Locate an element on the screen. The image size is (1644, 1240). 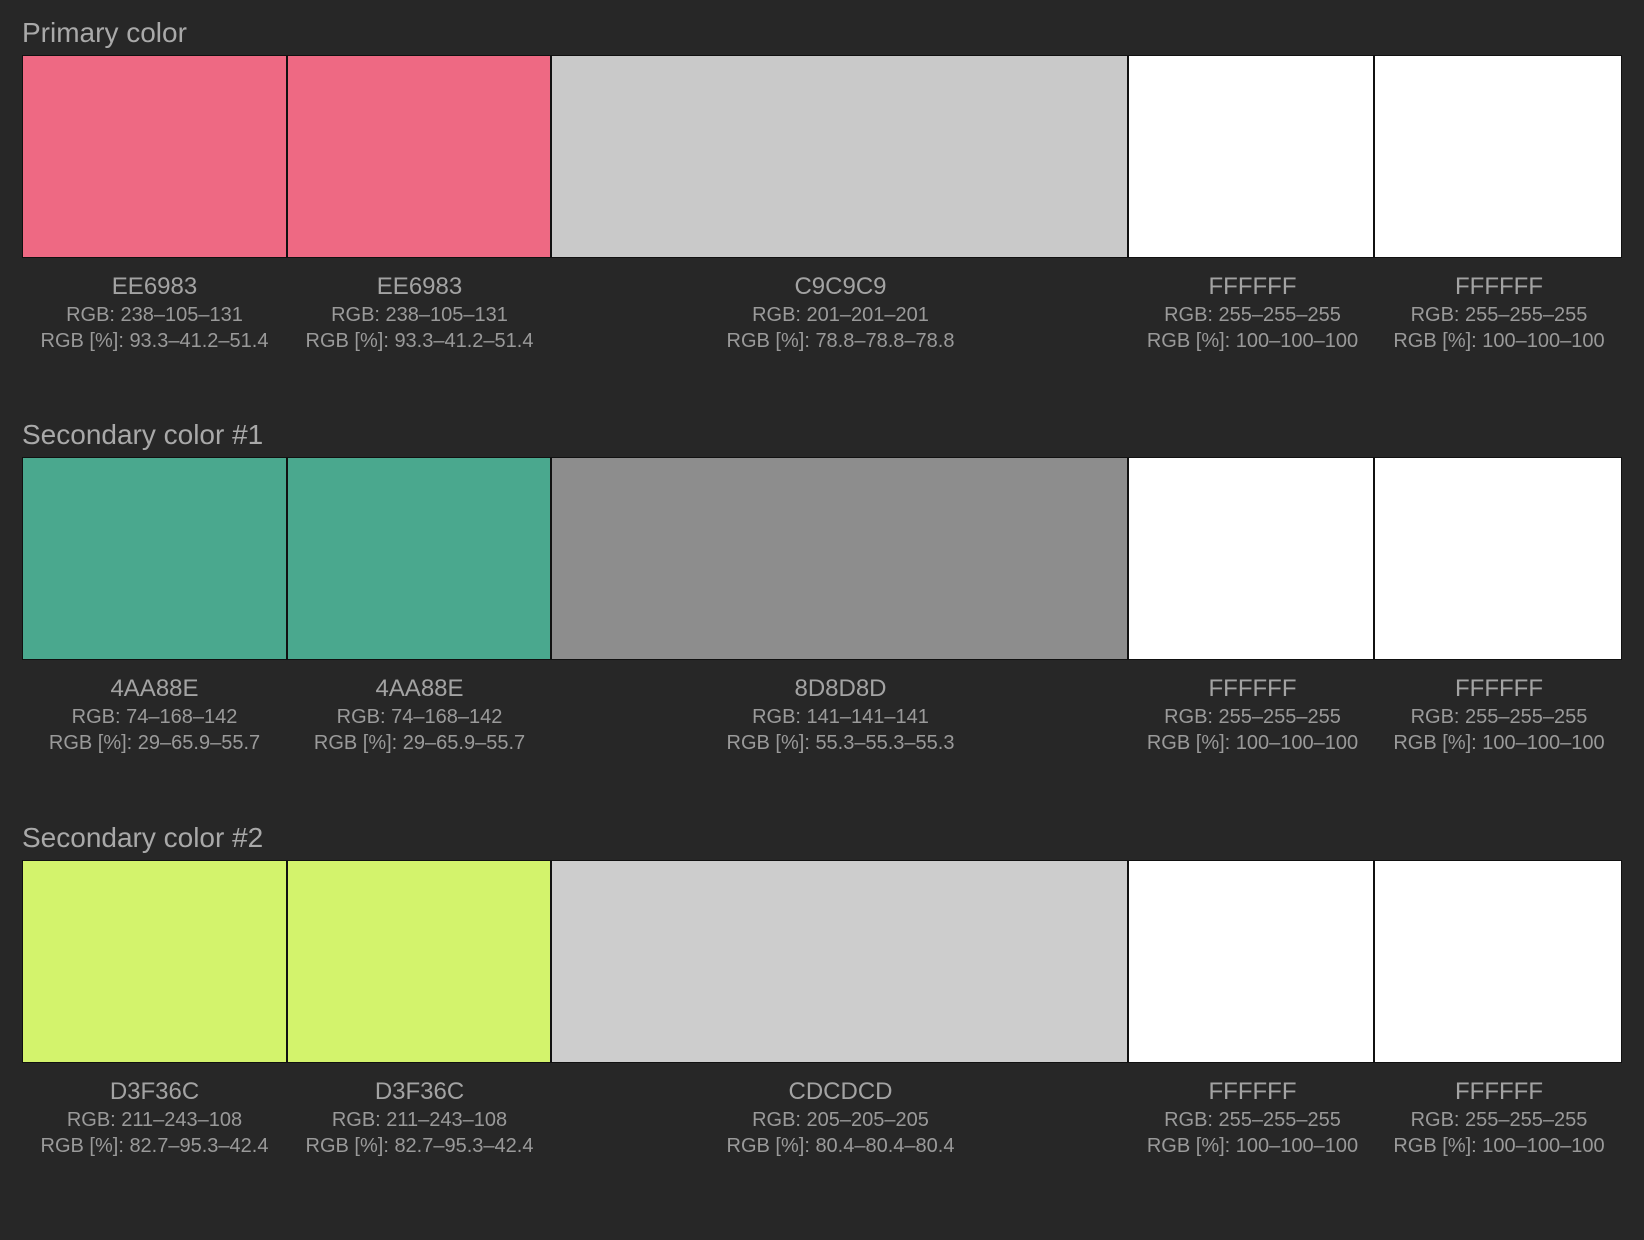
section-title: Primary color is located at coordinates (104, 32).